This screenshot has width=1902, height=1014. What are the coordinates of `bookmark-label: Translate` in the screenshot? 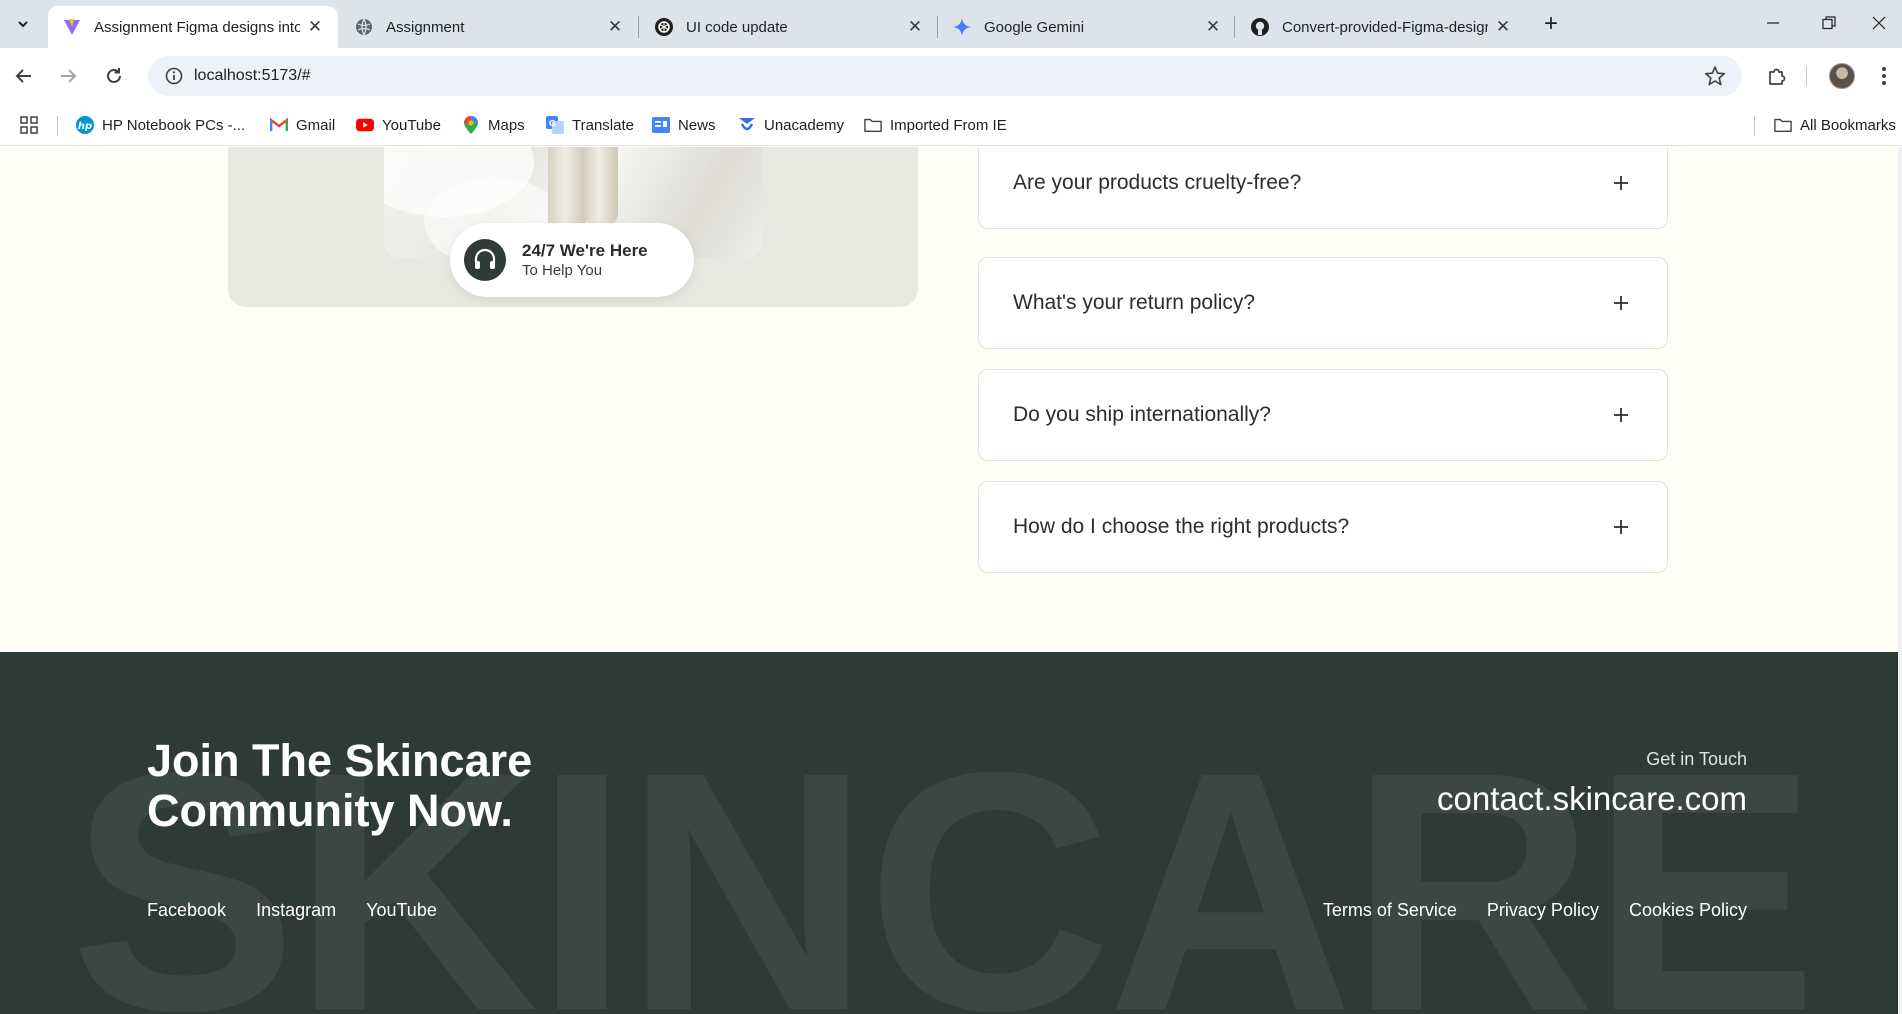 It's located at (603, 125).